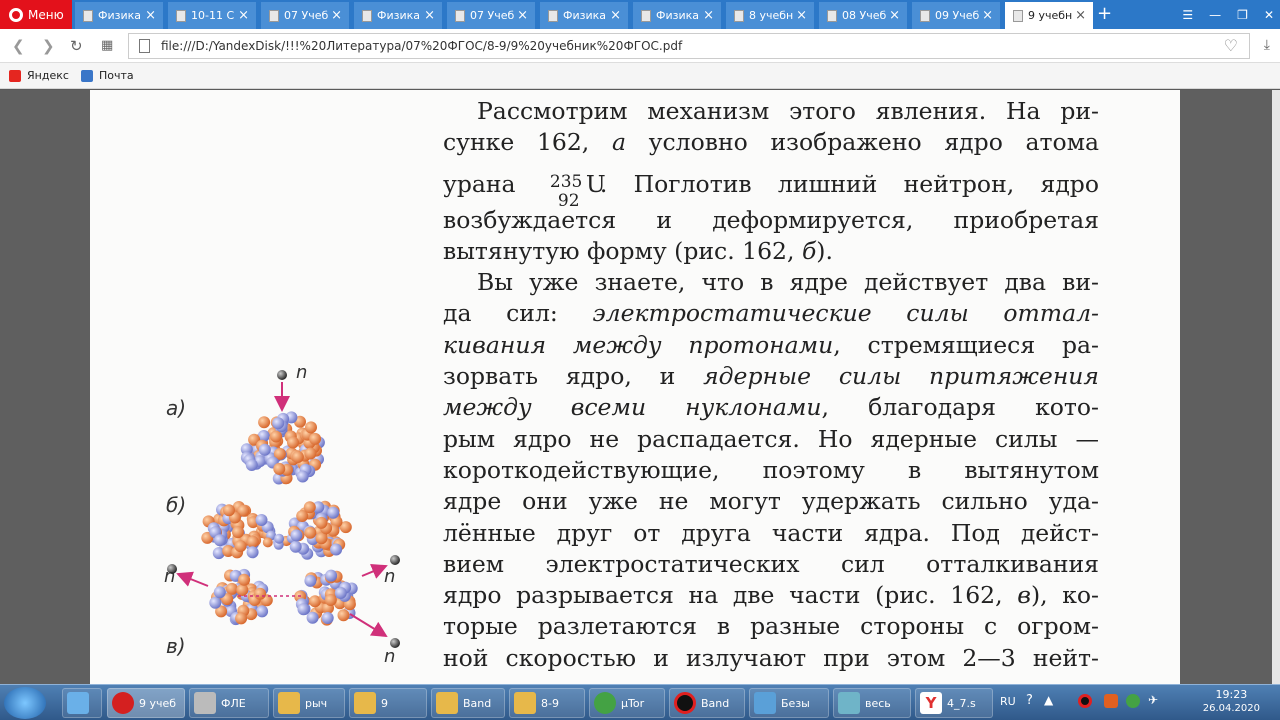 Image resolution: width=1280 pixels, height=720 pixels. I want to click on heart-icon: ♡, so click(1231, 45).